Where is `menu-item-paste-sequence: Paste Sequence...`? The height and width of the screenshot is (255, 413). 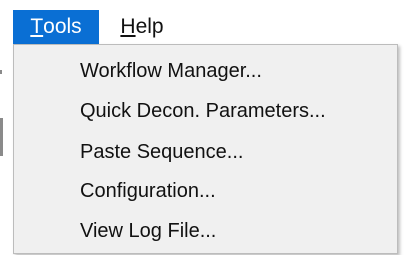 menu-item-paste-sequence: Paste Sequence... is located at coordinates (161, 152).